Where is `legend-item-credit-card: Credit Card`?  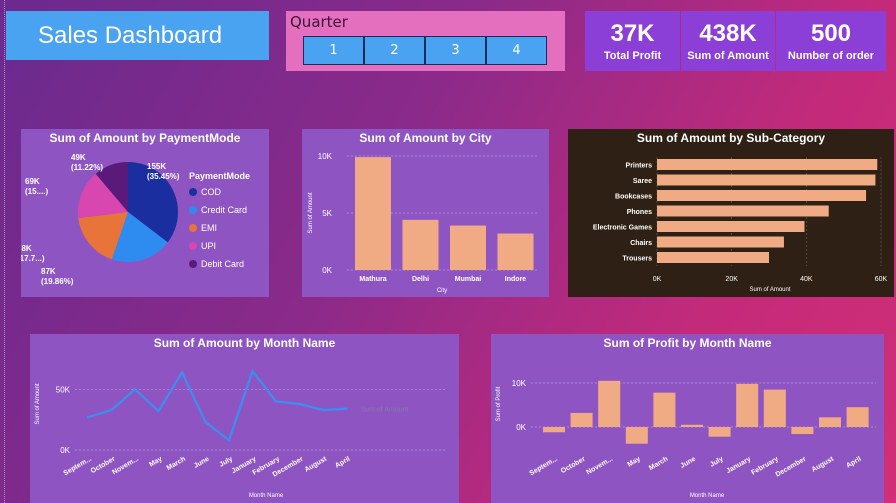
legend-item-credit-card: Credit Card is located at coordinates (219, 210).